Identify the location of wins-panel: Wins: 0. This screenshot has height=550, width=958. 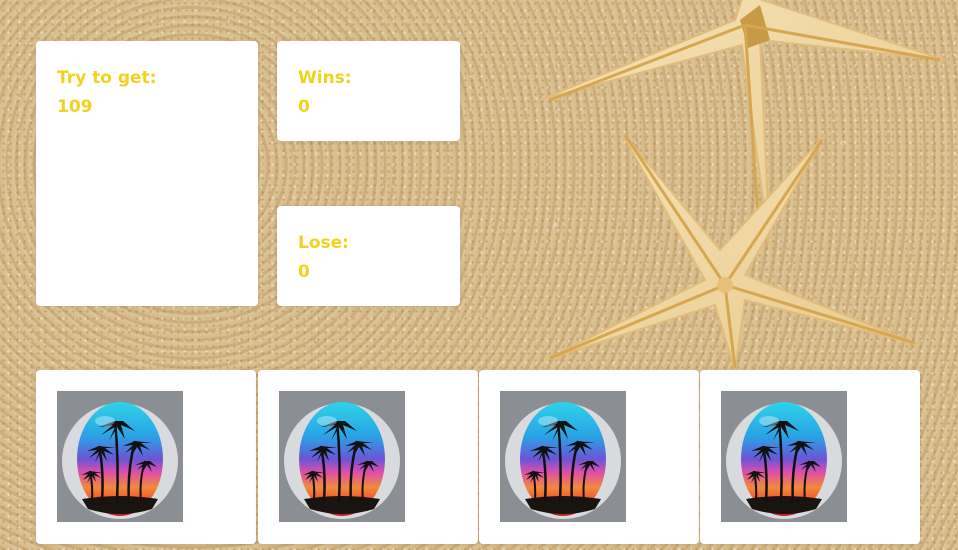
(368, 91).